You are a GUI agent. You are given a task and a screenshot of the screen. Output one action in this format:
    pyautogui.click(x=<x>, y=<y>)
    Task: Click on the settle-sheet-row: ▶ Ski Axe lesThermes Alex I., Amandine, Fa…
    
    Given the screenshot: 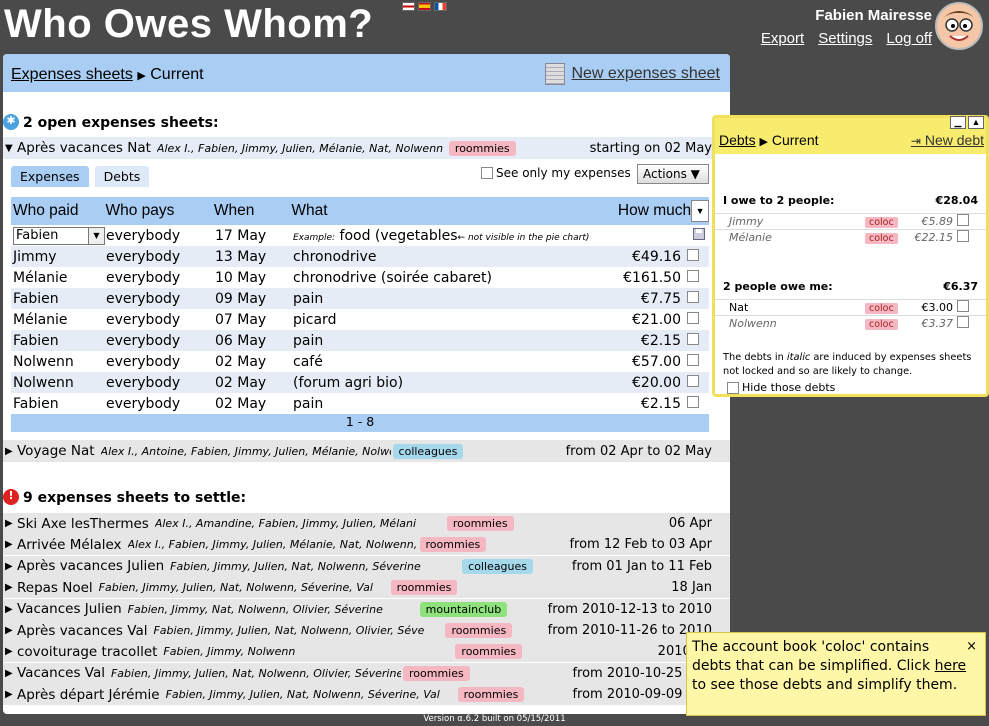 What is the action you would take?
    pyautogui.click(x=366, y=524)
    